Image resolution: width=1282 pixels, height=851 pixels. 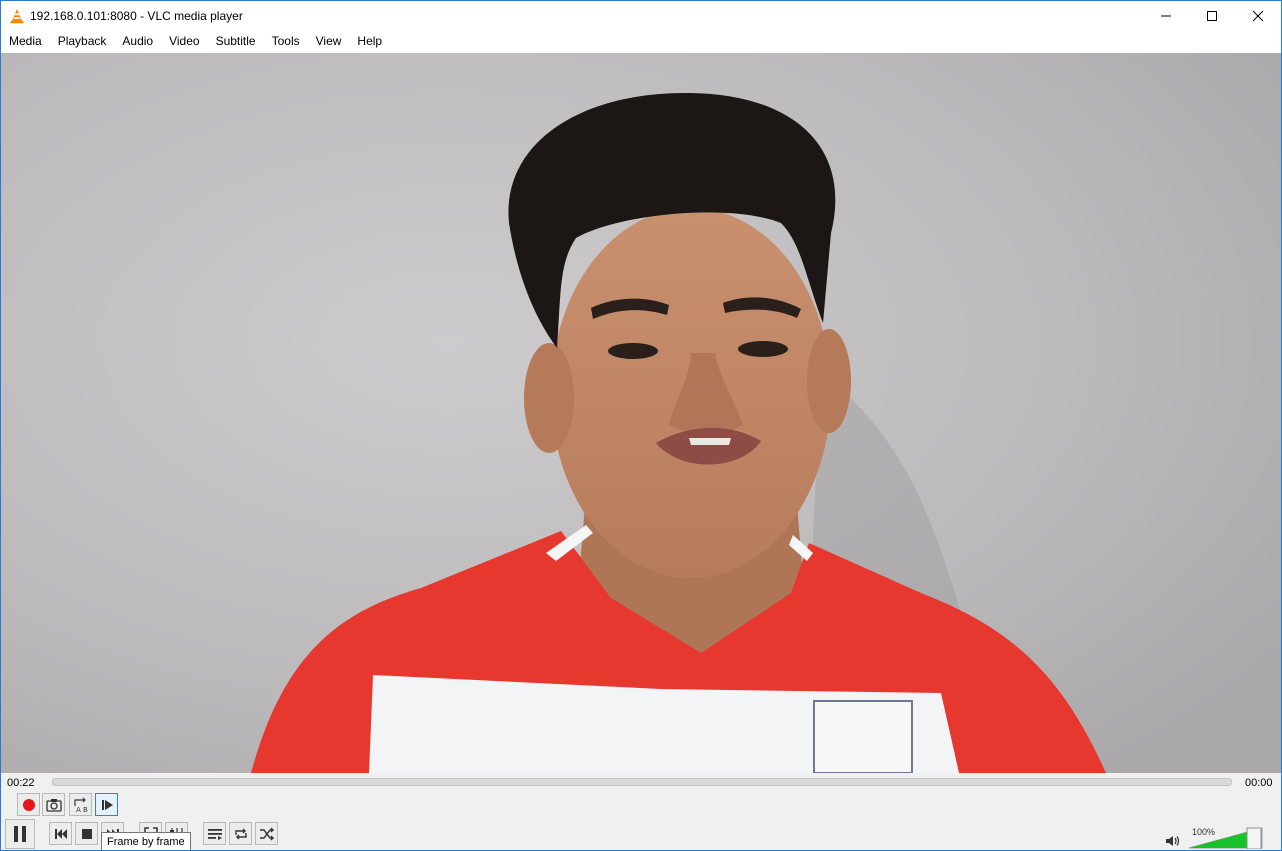 I want to click on frame-step-icon, so click(x=107, y=804).